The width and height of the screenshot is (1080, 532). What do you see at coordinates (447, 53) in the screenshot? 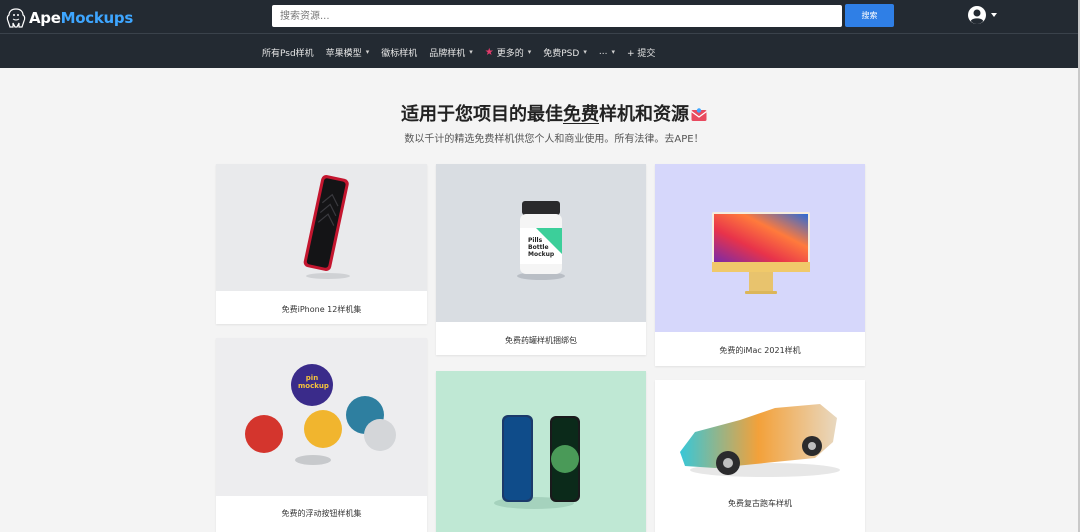
I see `nav-item-label: 品牌样机` at bounding box center [447, 53].